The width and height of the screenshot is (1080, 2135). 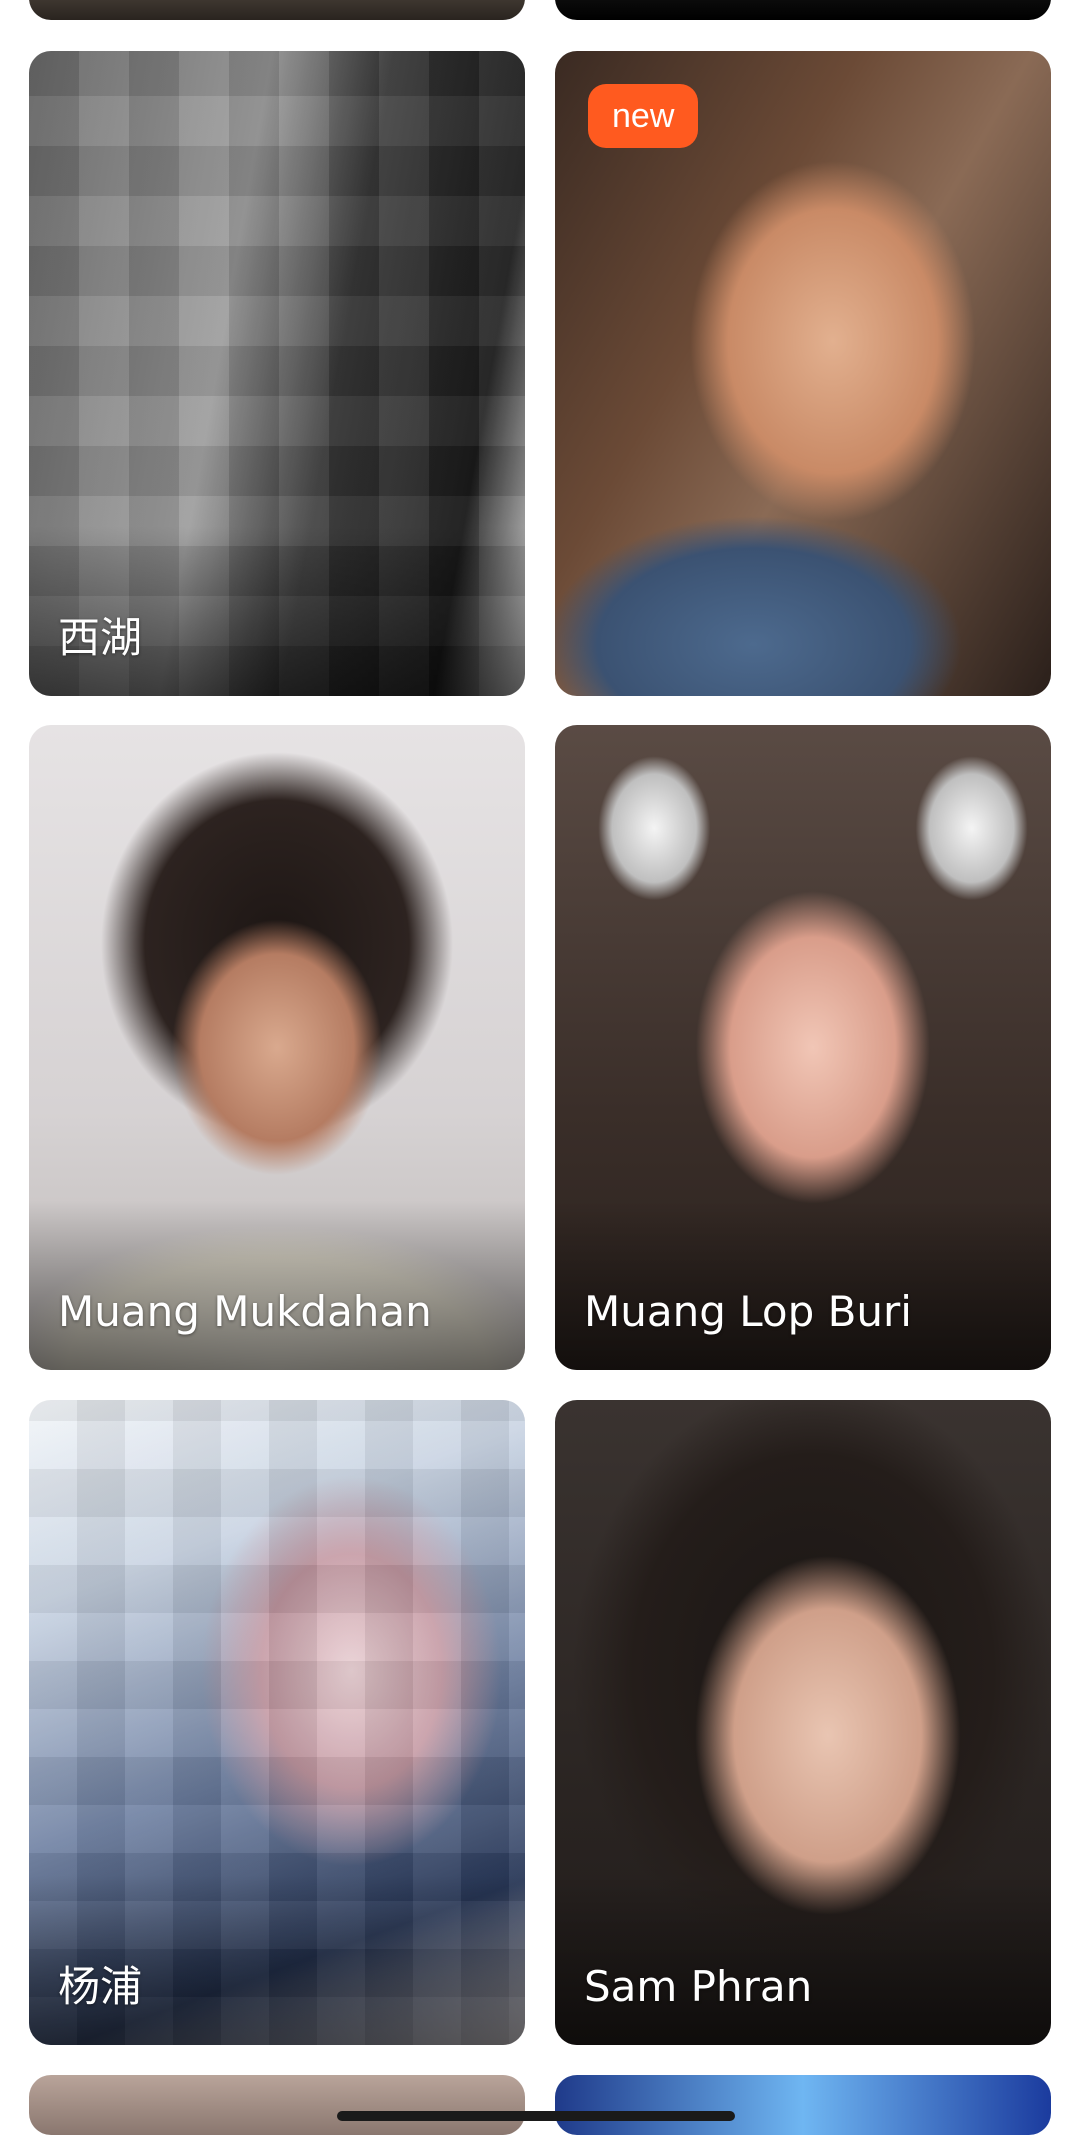 I want to click on profile-location-label: 西湖, so click(x=100, y=637).